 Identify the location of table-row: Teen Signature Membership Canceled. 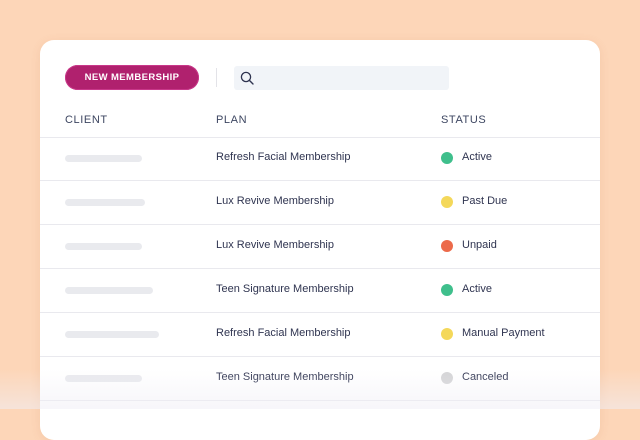
(320, 379).